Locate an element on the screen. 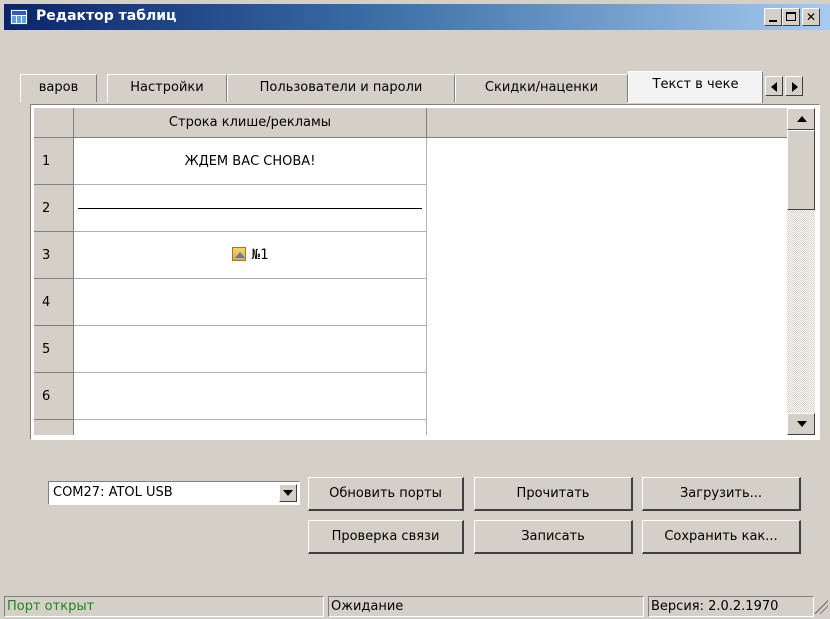 The height and width of the screenshot is (619, 830). scrollbar-thumb is located at coordinates (801, 170).